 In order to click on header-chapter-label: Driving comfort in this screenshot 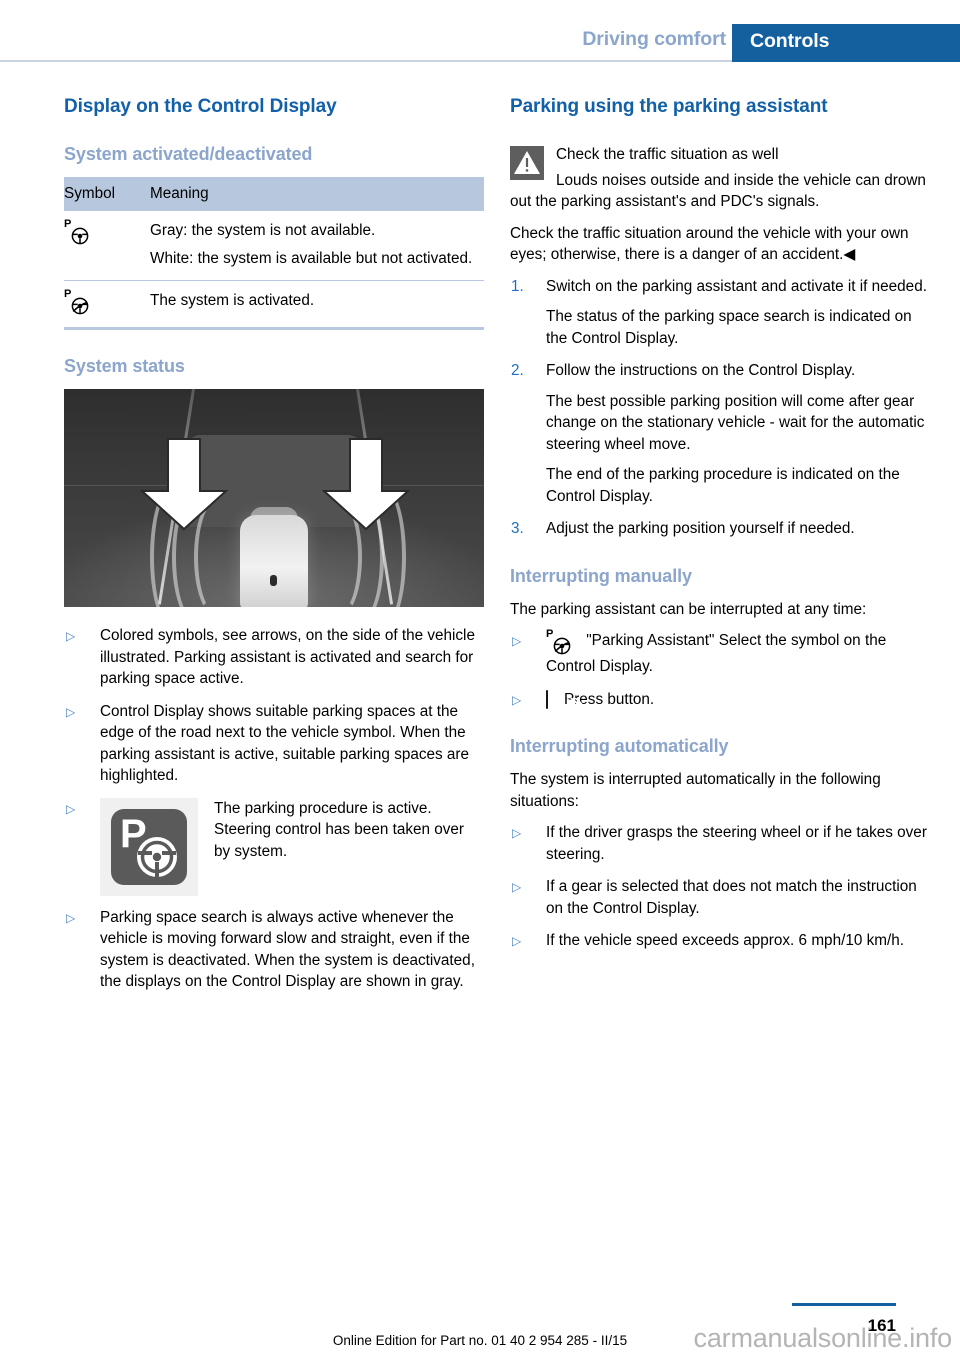, I will do `click(654, 39)`.